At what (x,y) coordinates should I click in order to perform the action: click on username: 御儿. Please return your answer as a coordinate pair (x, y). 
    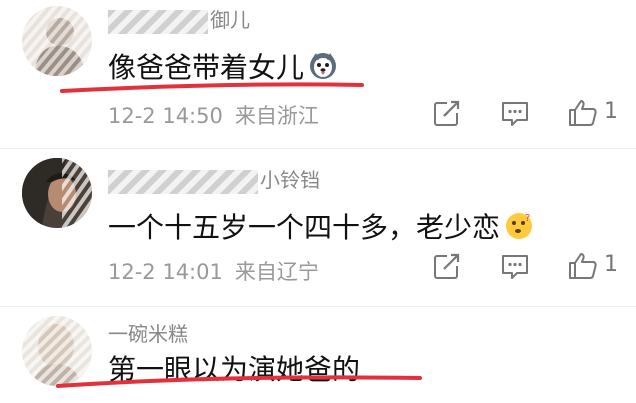
    Looking at the image, I should click on (179, 19).